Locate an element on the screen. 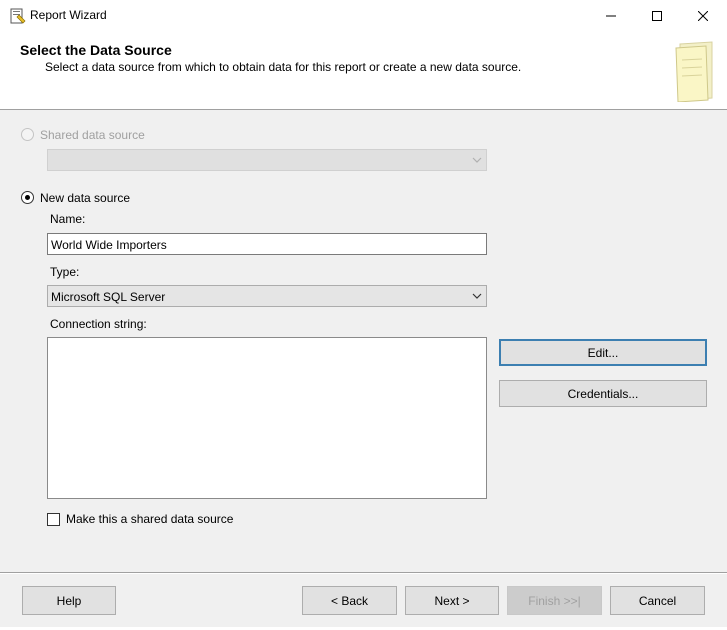 The image size is (727, 630). type-select-value: Microsoft SQL Server is located at coordinates (108, 297).